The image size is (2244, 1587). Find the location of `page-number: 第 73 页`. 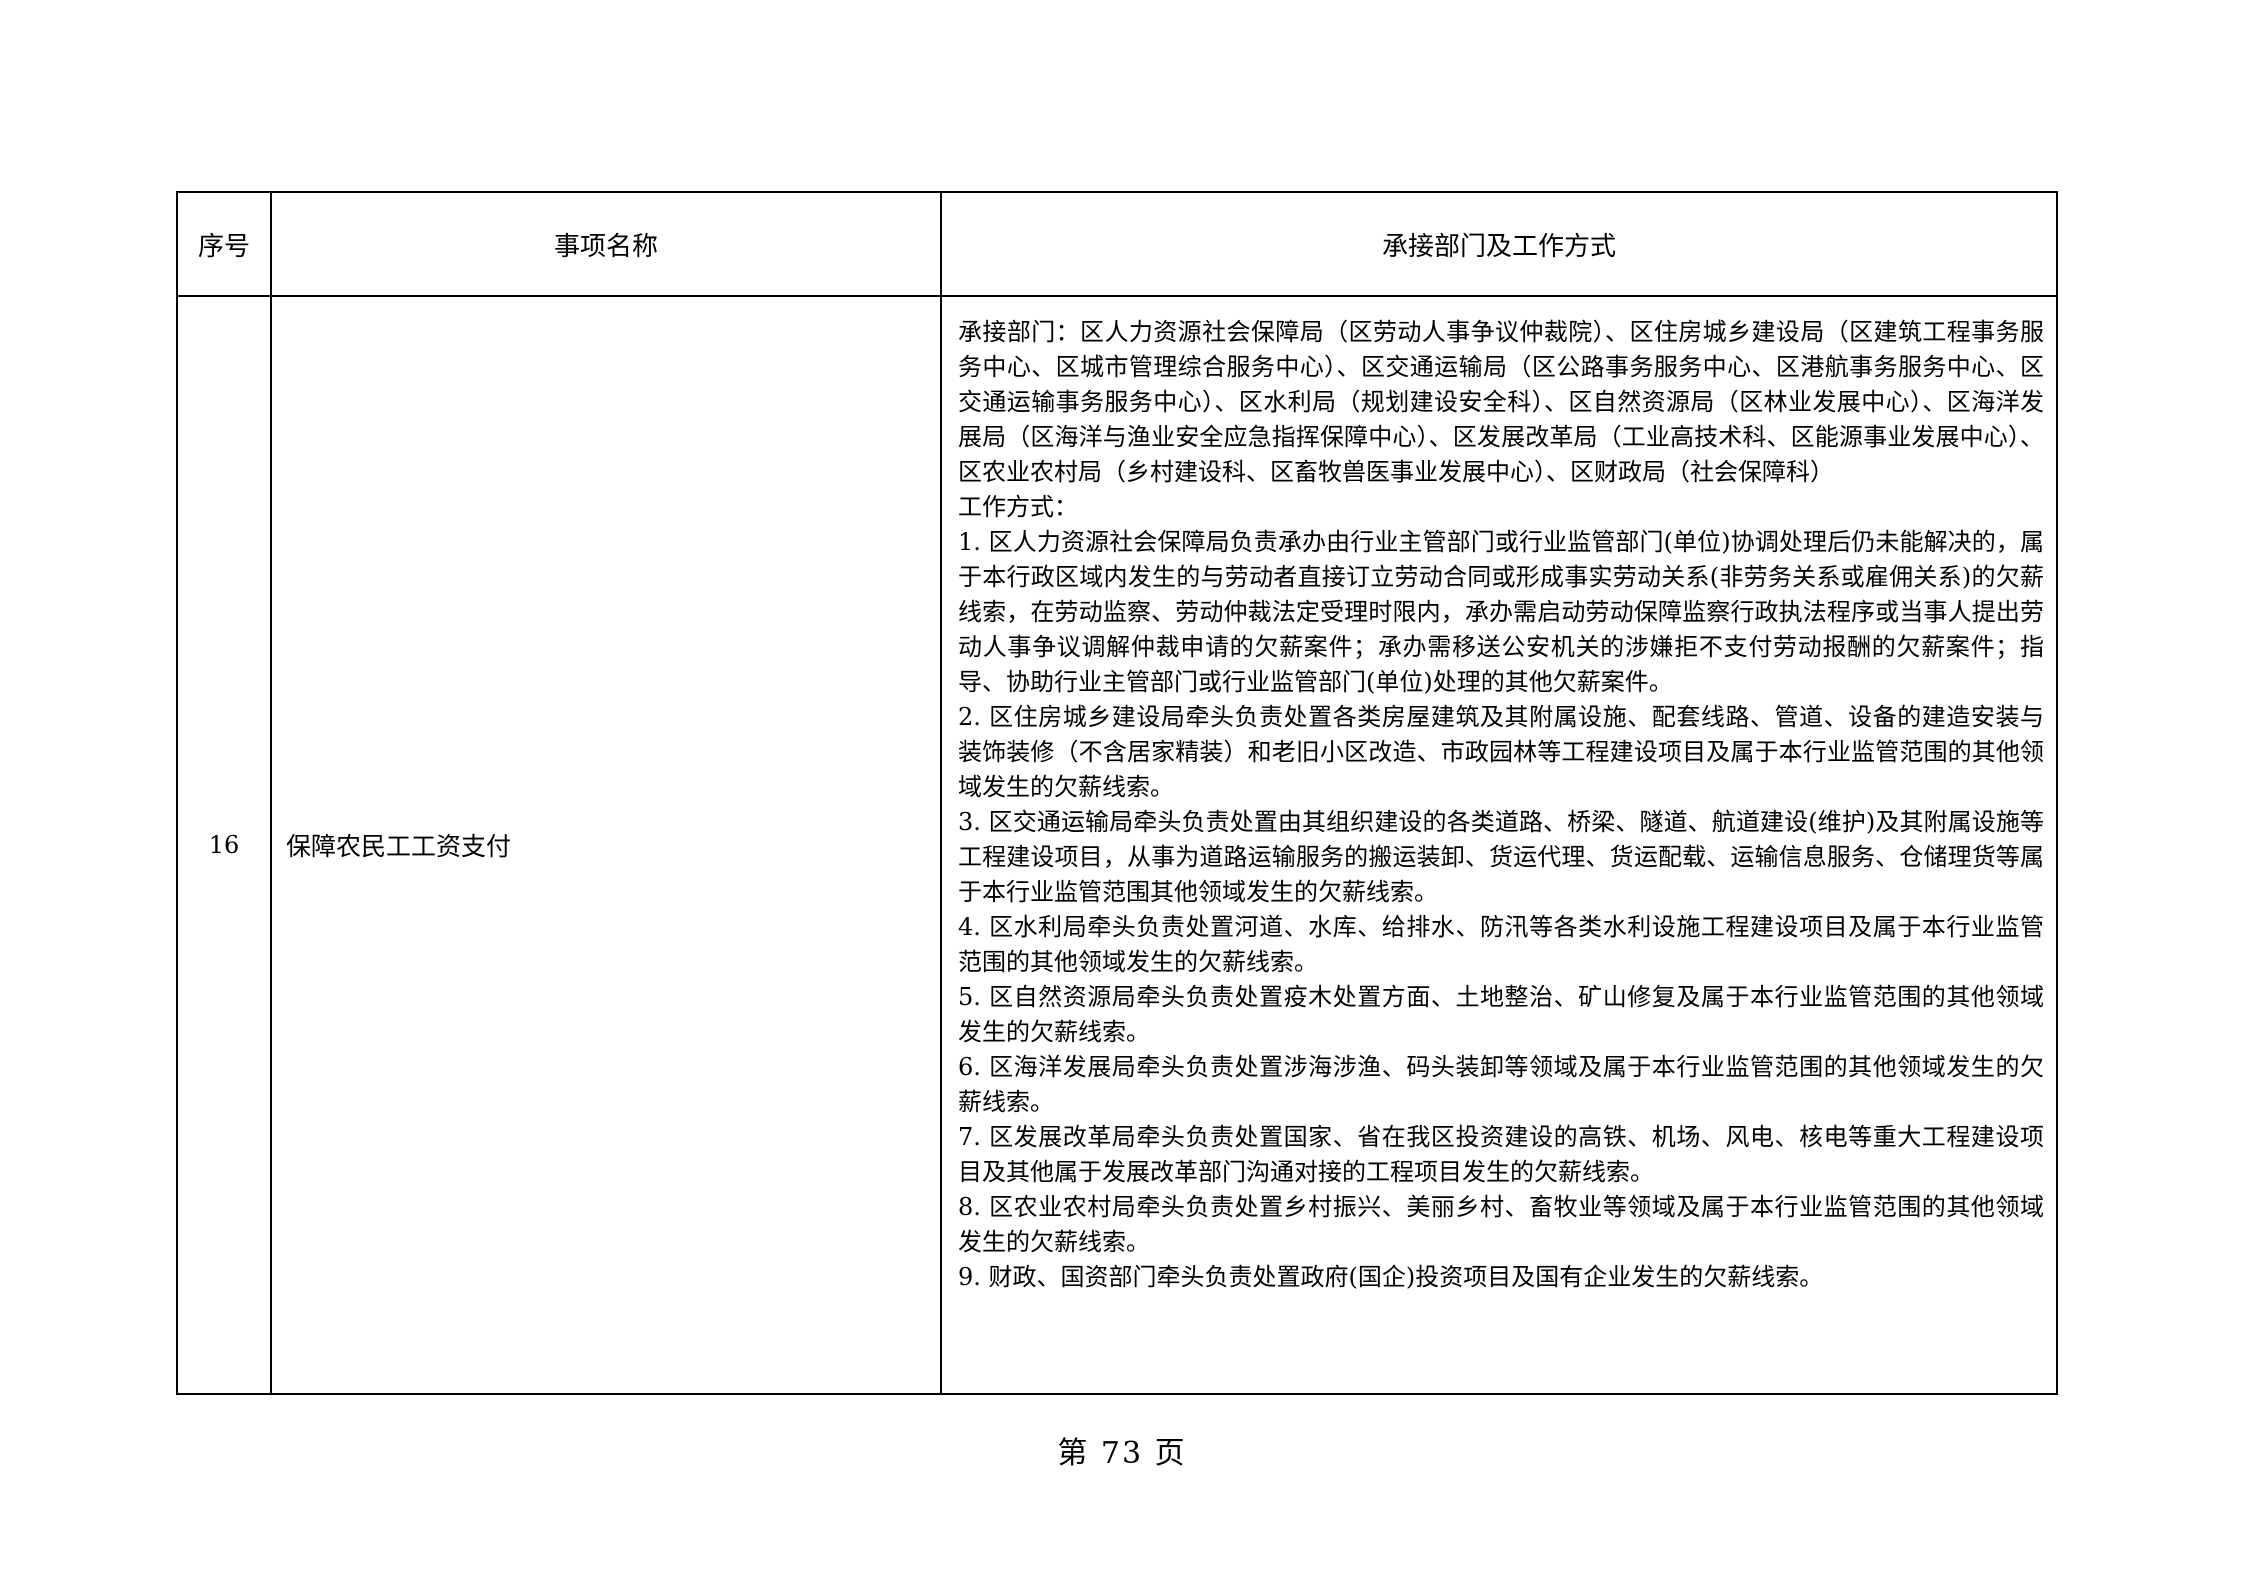

page-number: 第 73 页 is located at coordinates (1122, 1453).